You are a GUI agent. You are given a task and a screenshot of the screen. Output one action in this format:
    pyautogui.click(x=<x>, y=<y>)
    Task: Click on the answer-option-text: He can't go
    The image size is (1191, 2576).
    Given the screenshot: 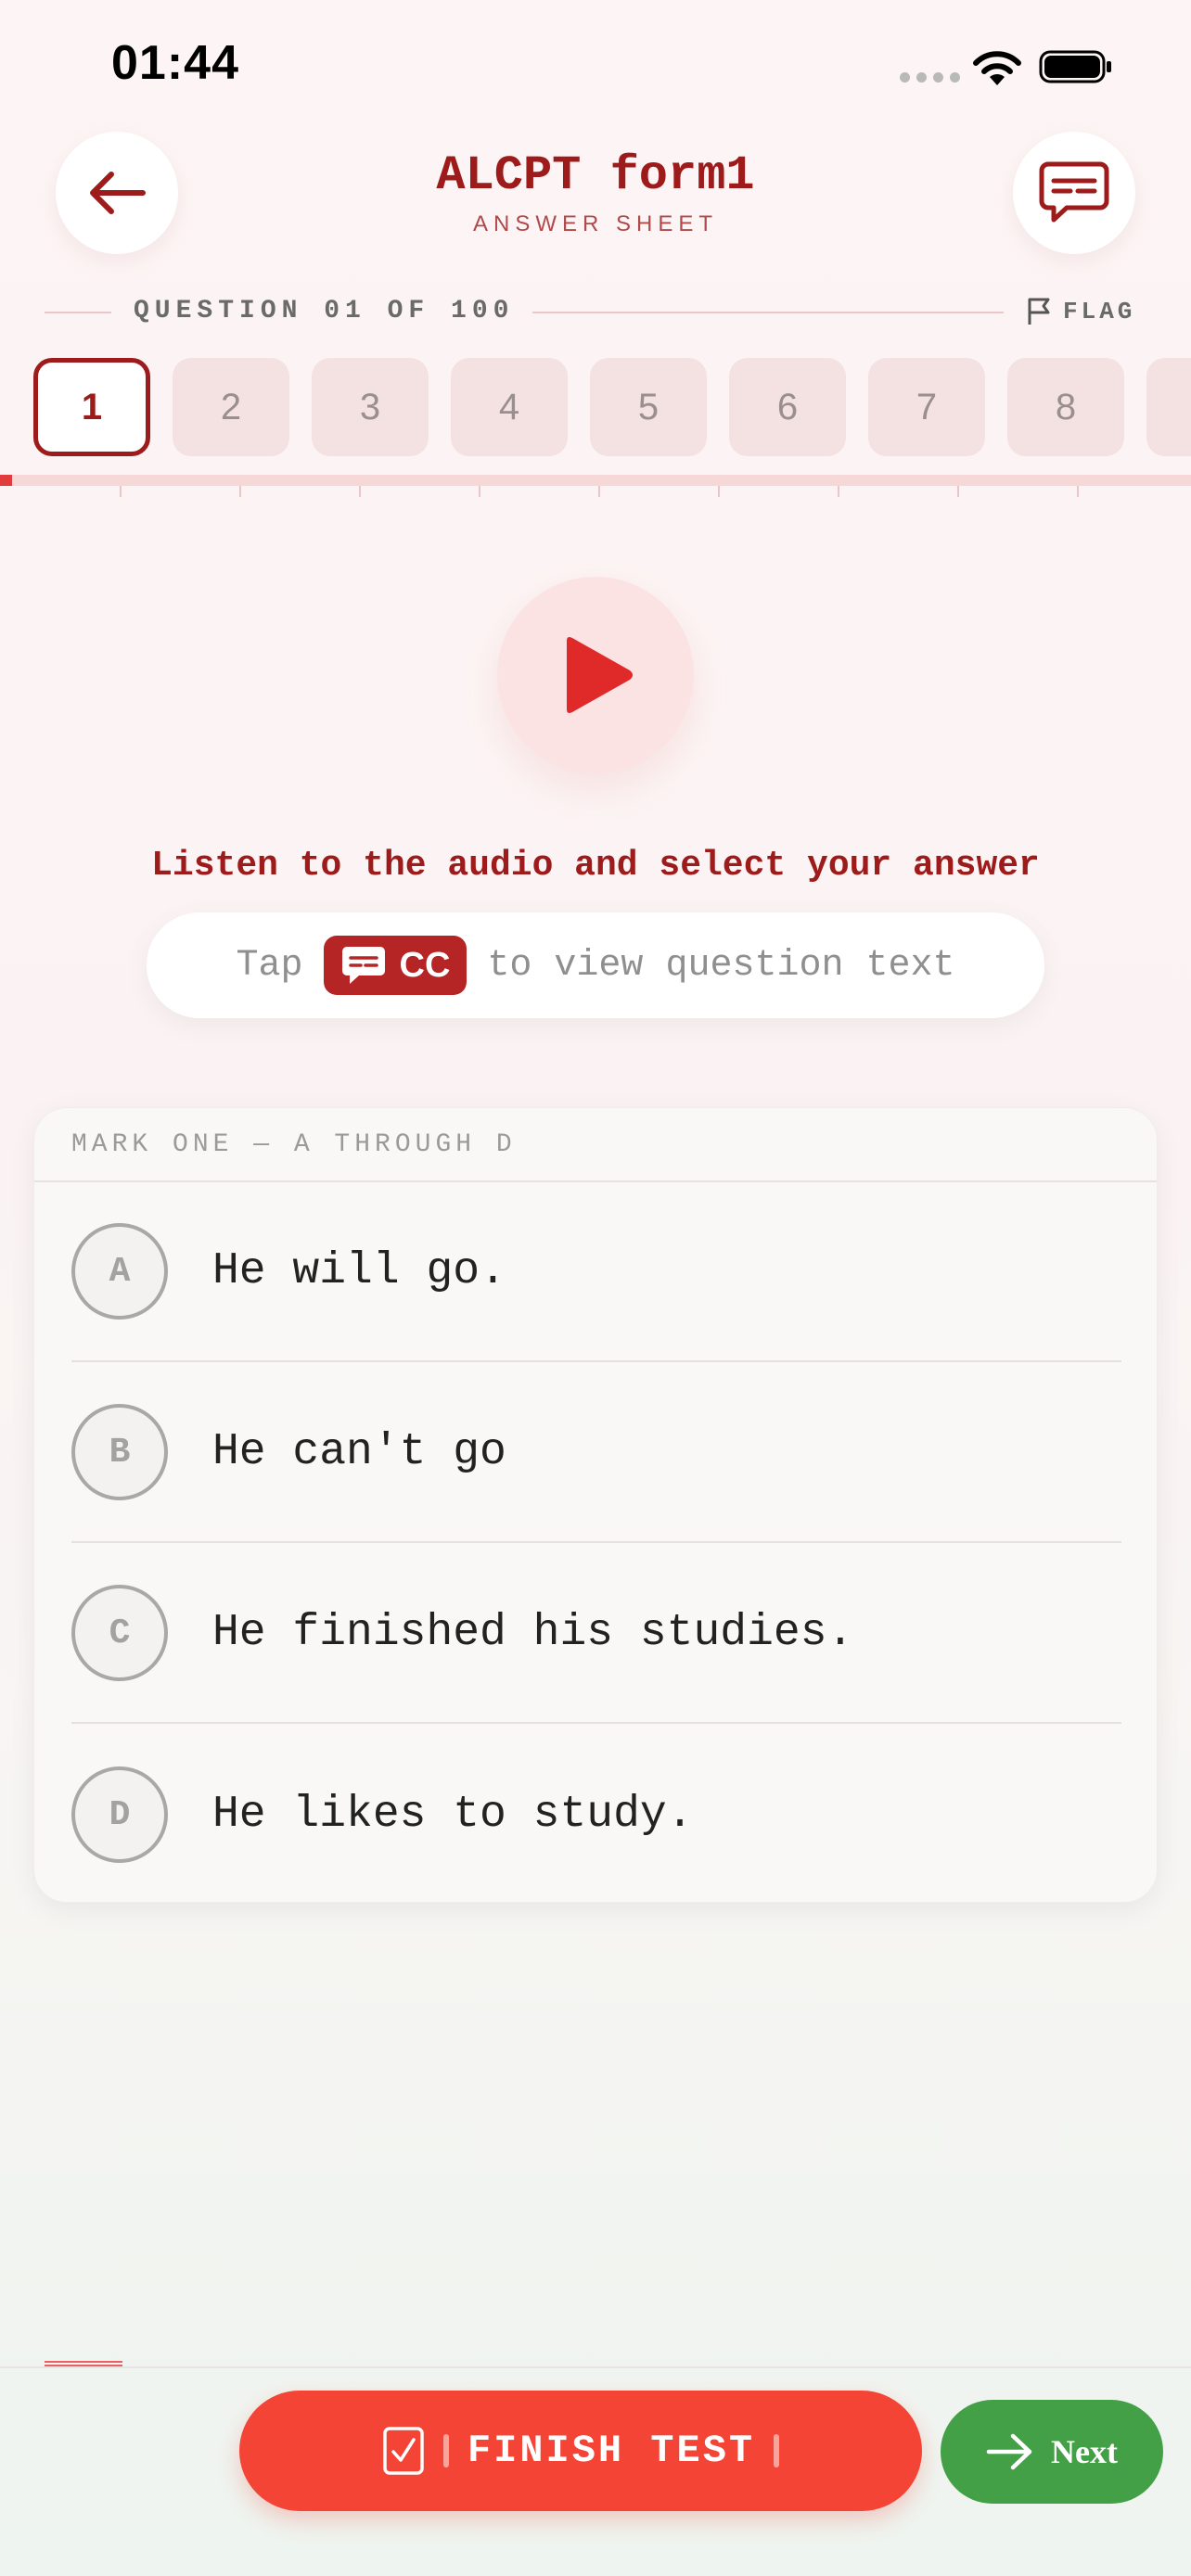 What is the action you would take?
    pyautogui.click(x=359, y=1452)
    